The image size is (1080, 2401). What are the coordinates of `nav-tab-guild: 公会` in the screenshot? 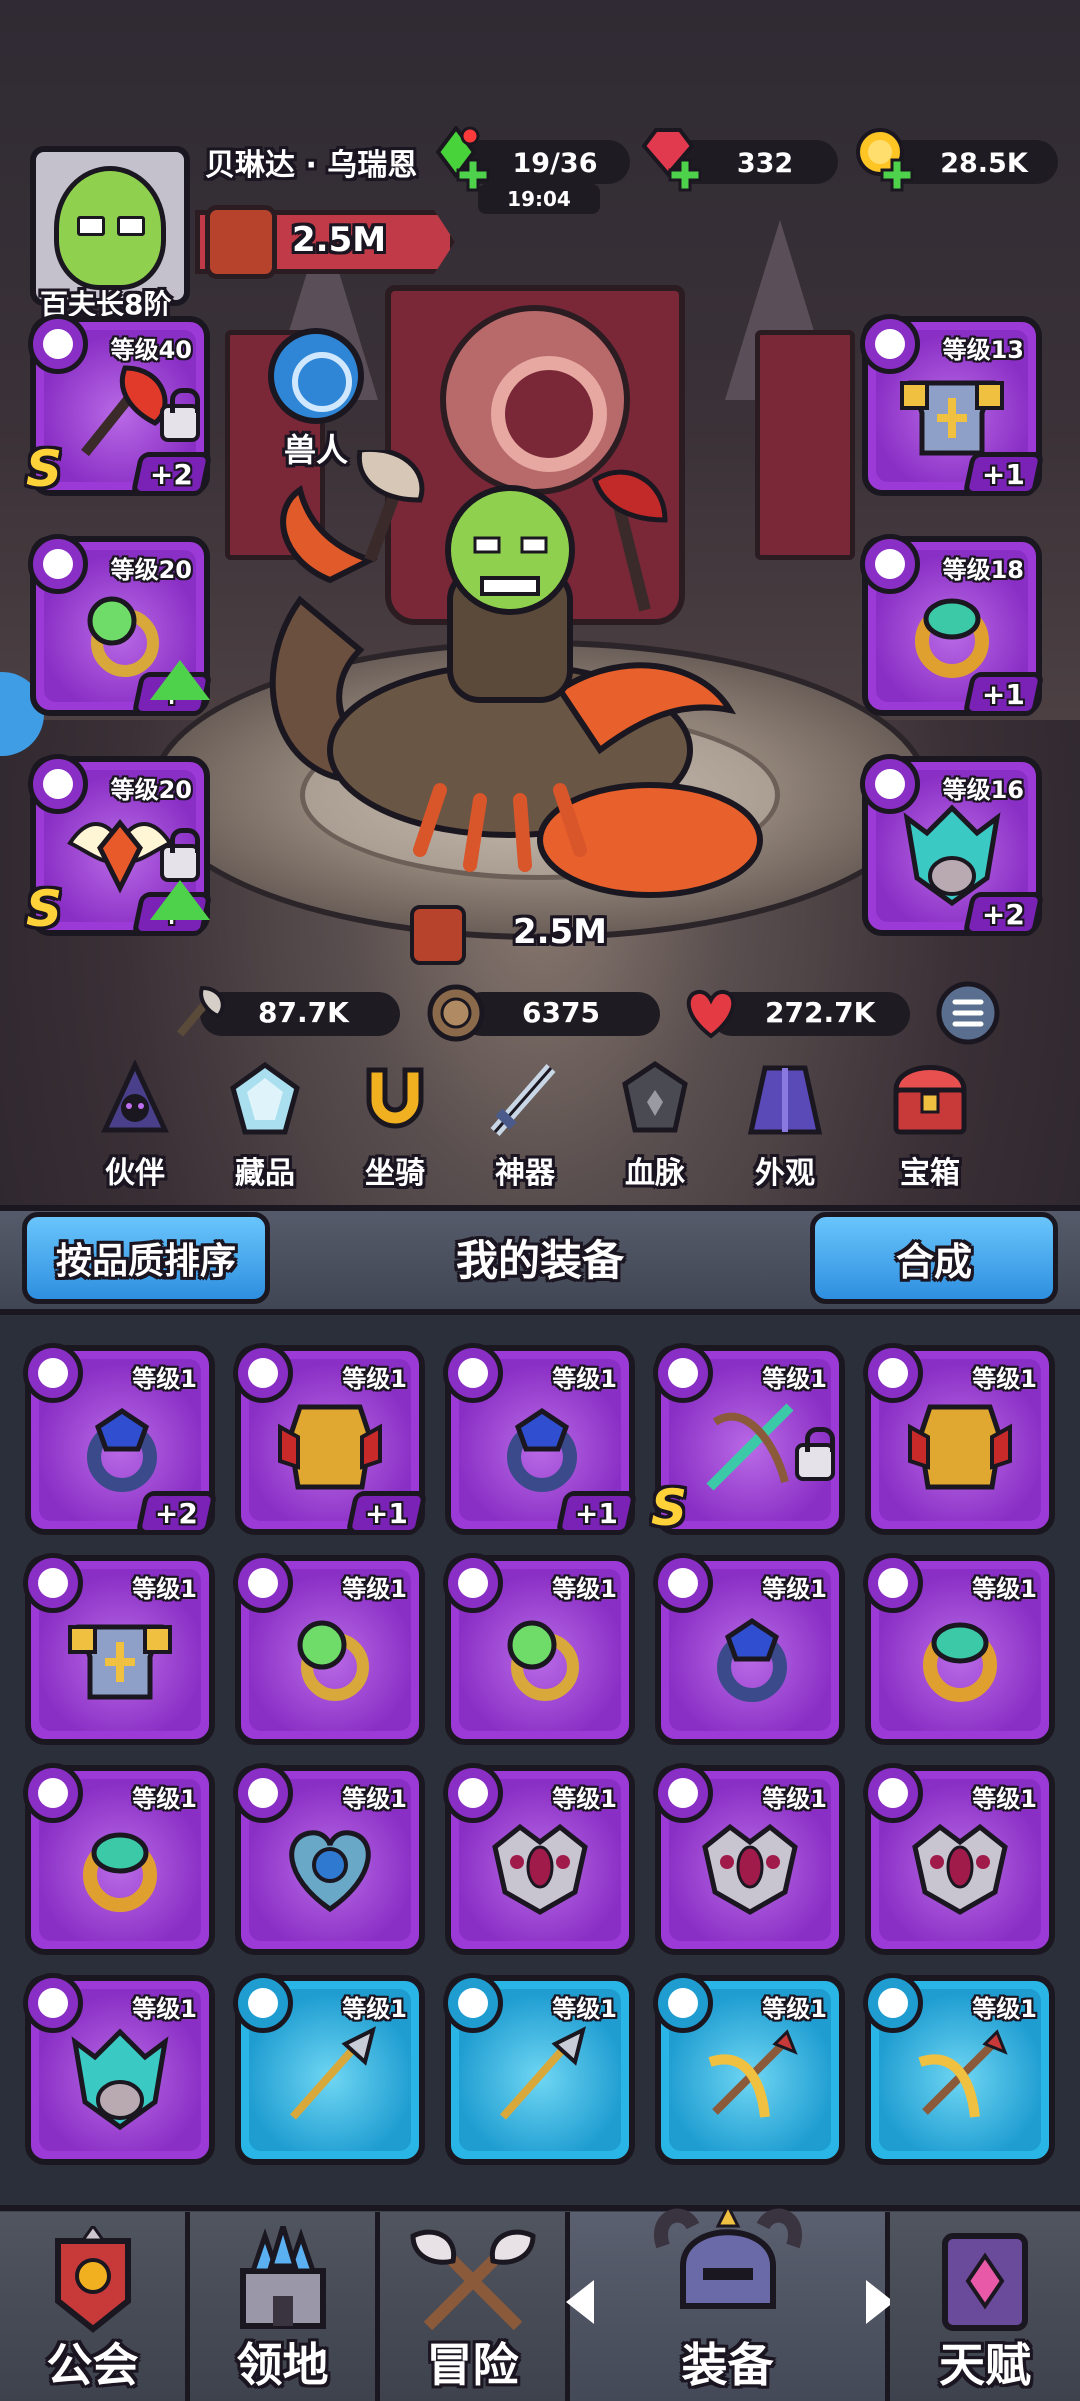 It's located at (95, 2306).